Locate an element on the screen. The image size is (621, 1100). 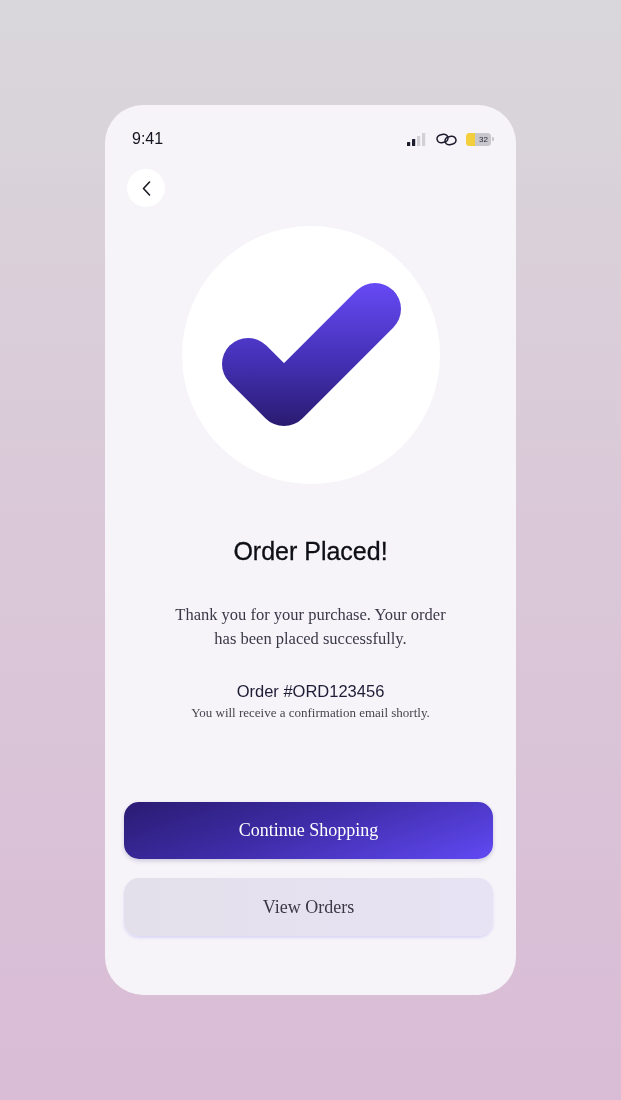
battery-level-text: 32 is located at coordinates (483, 139).